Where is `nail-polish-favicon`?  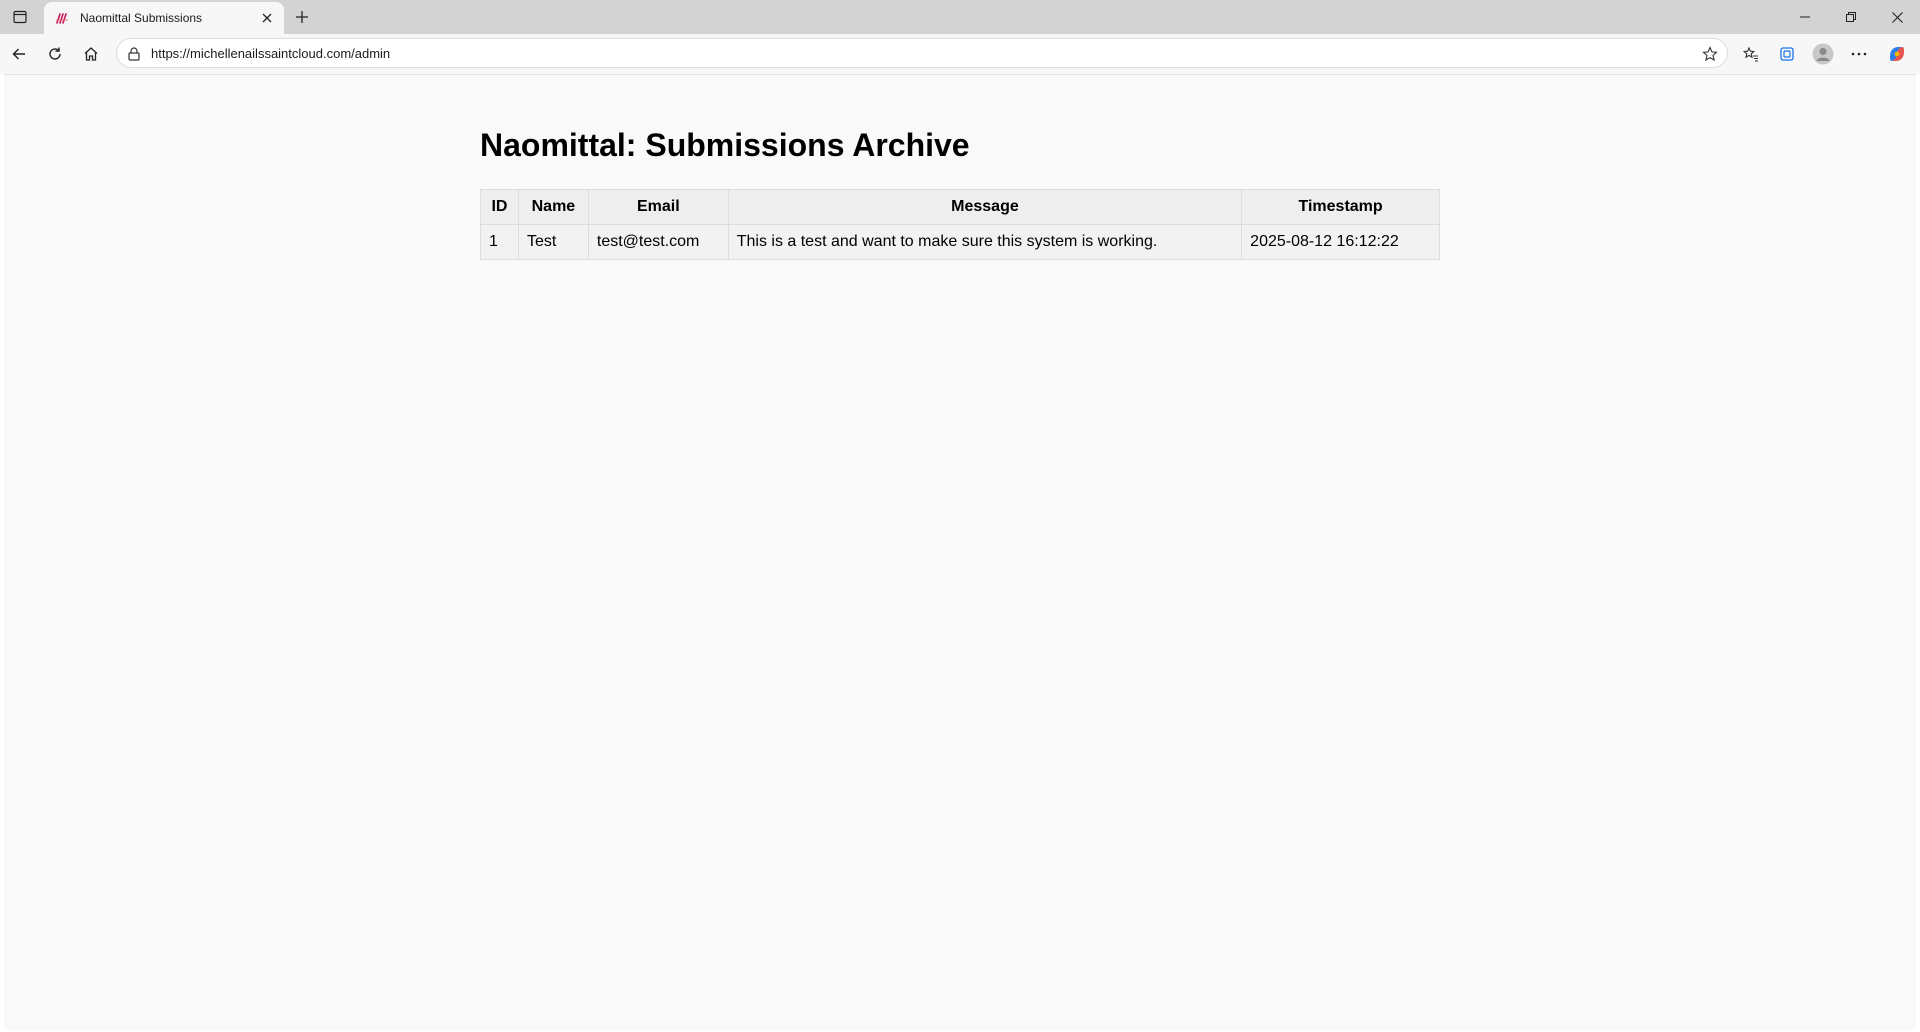 nail-polish-favicon is located at coordinates (62, 18).